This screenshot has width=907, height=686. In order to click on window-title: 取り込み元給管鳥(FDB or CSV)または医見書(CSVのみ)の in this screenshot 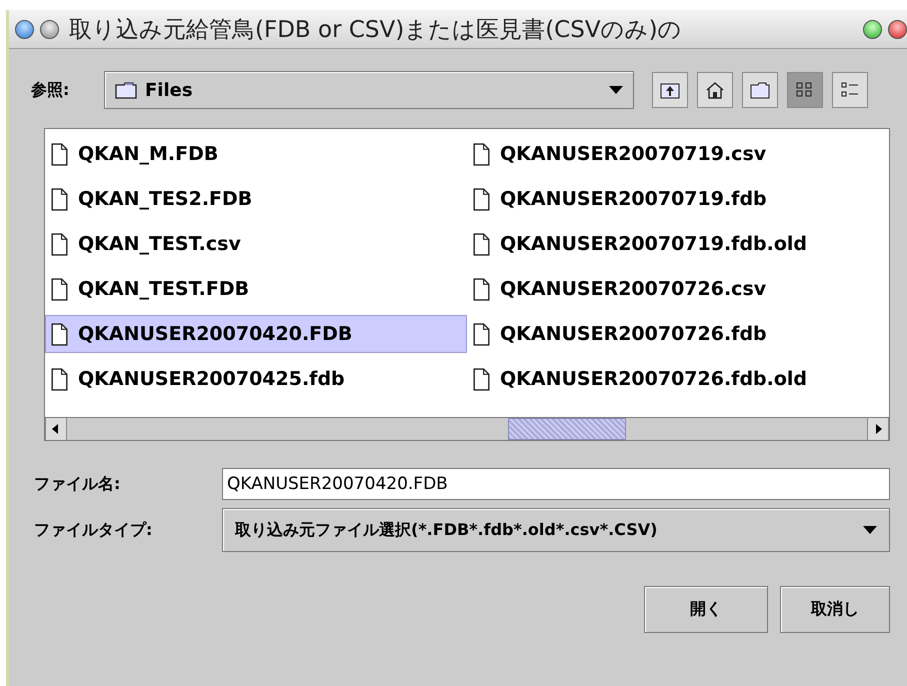, I will do `click(375, 30)`.